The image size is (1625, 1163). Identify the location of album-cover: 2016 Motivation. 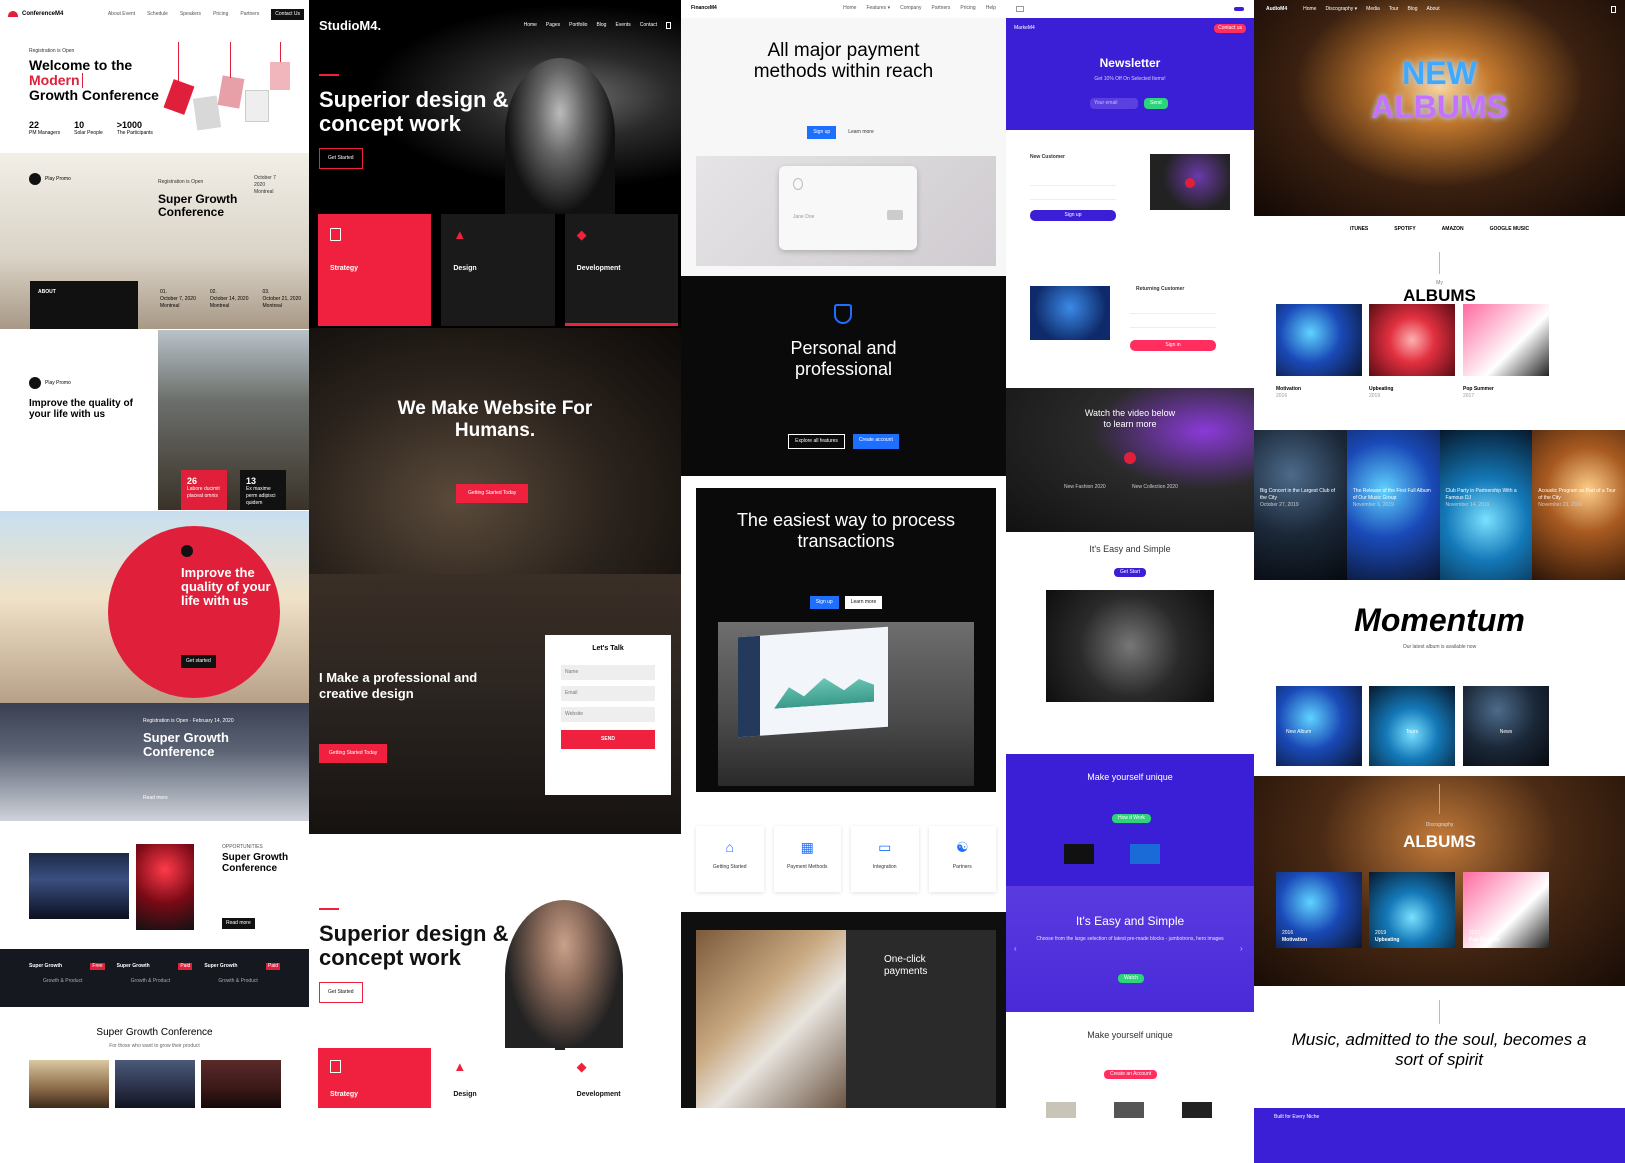
(1319, 910).